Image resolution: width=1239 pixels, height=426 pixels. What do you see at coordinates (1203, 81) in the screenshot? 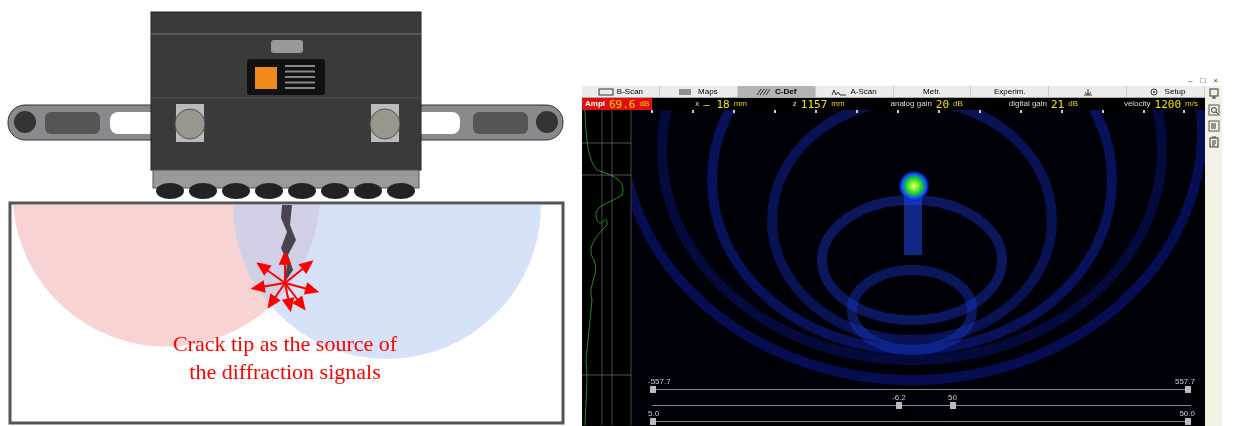
I see `maximize-button: □` at bounding box center [1203, 81].